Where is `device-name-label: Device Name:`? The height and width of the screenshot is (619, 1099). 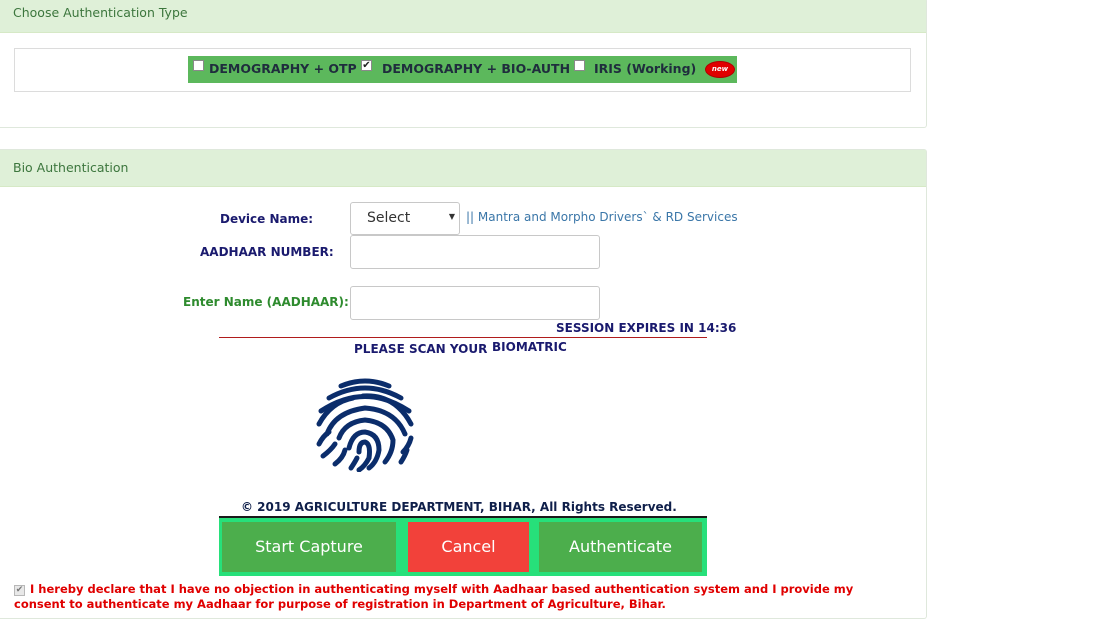
device-name-label: Device Name: is located at coordinates (267, 219).